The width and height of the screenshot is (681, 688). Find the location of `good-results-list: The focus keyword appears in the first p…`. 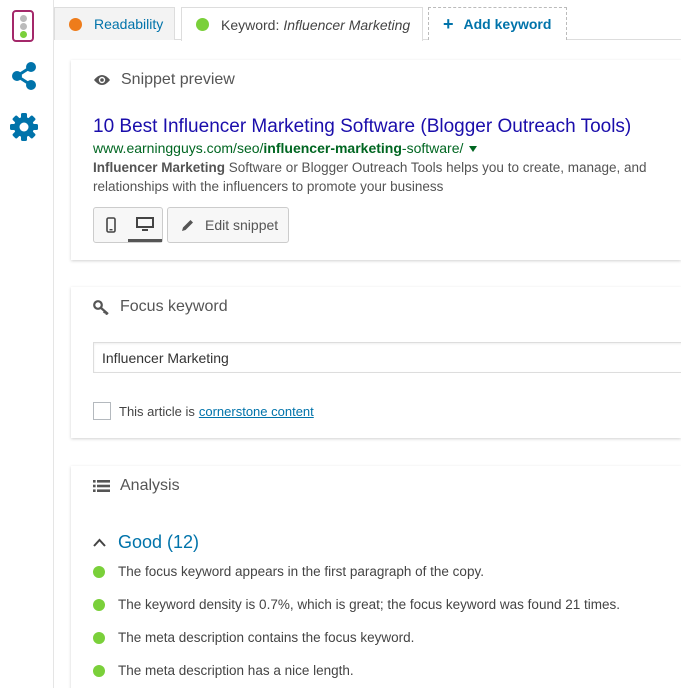

good-results-list: The focus keyword appears in the first p… is located at coordinates (356, 626).